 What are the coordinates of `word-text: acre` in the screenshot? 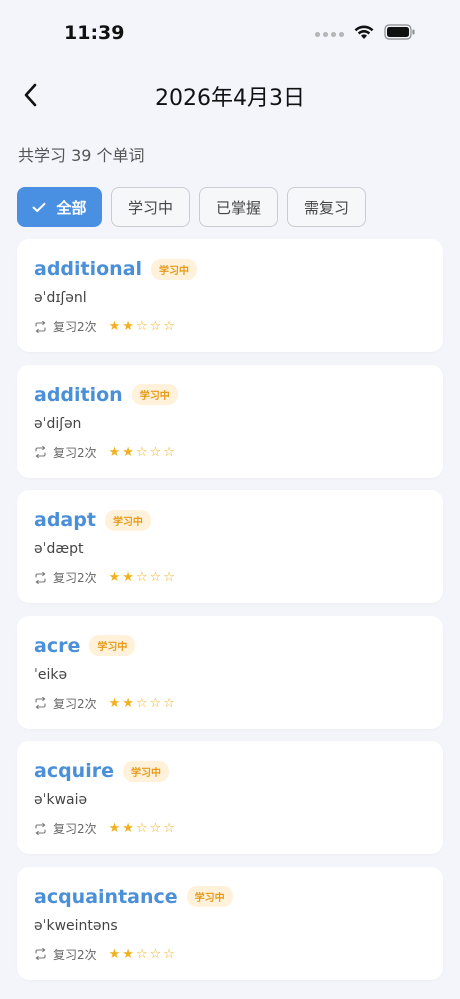 It's located at (57, 645).